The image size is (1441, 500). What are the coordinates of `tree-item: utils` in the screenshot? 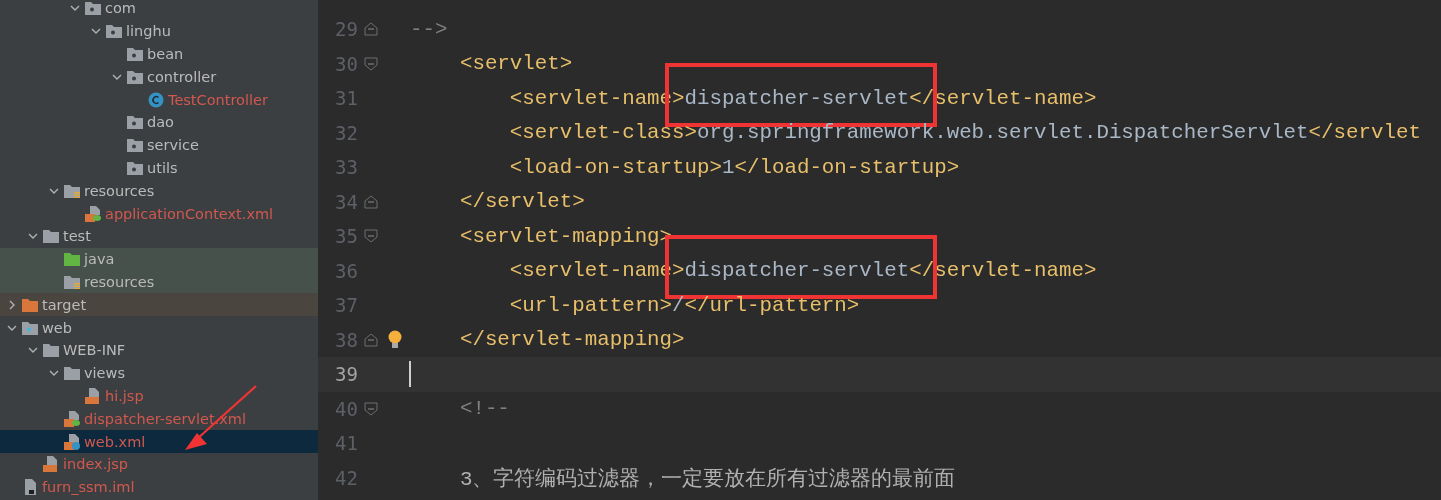 It's located at (159, 168).